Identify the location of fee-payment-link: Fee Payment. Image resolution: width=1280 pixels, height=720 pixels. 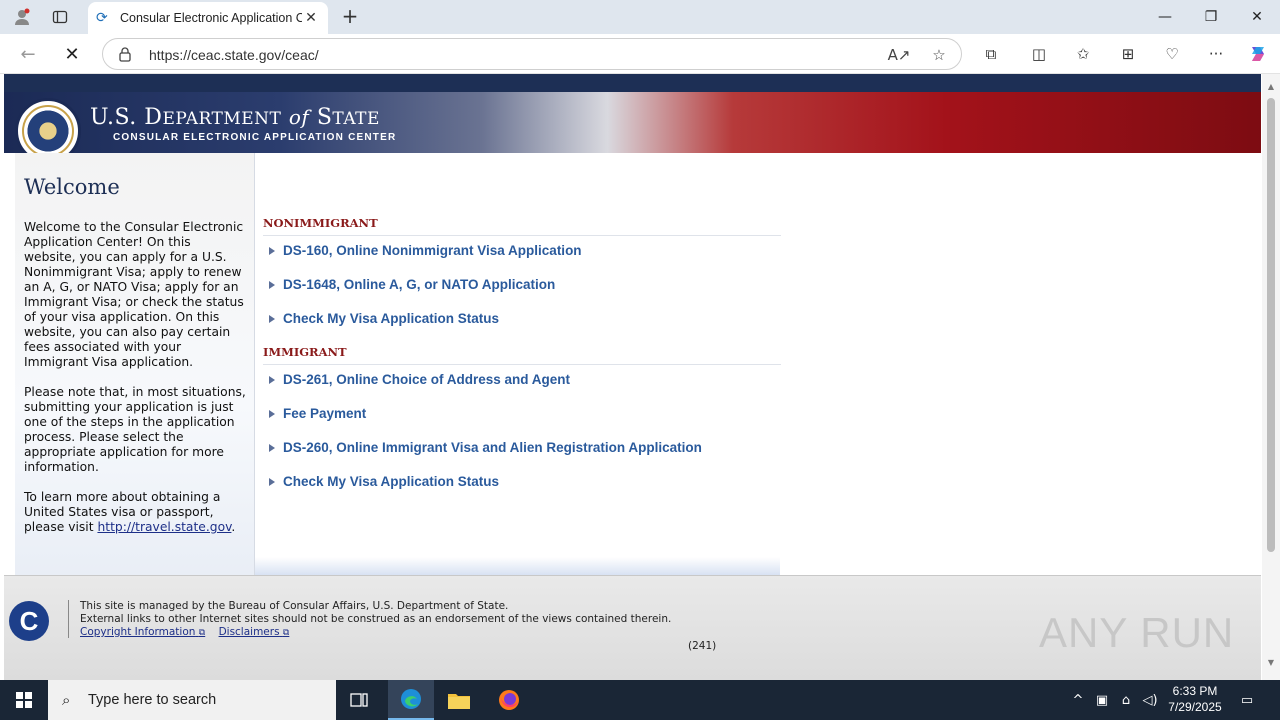
(317, 413).